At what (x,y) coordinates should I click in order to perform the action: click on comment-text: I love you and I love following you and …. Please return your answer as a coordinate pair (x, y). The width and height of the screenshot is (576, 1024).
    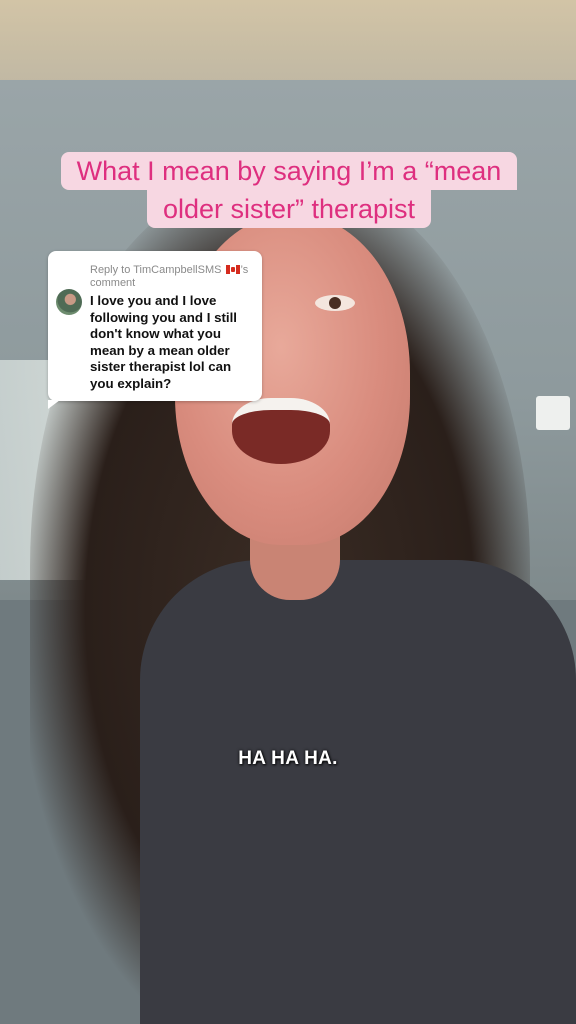
    Looking at the image, I should click on (163, 342).